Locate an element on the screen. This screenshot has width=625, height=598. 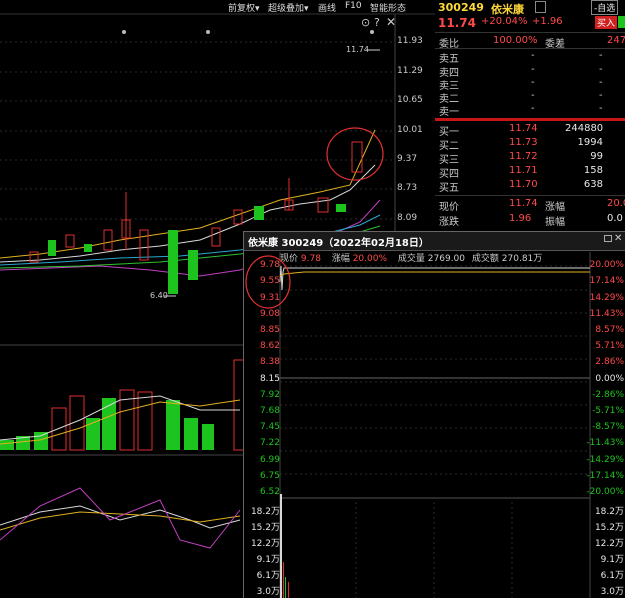
stat-value: 20.0 is located at coordinates (616, 203).